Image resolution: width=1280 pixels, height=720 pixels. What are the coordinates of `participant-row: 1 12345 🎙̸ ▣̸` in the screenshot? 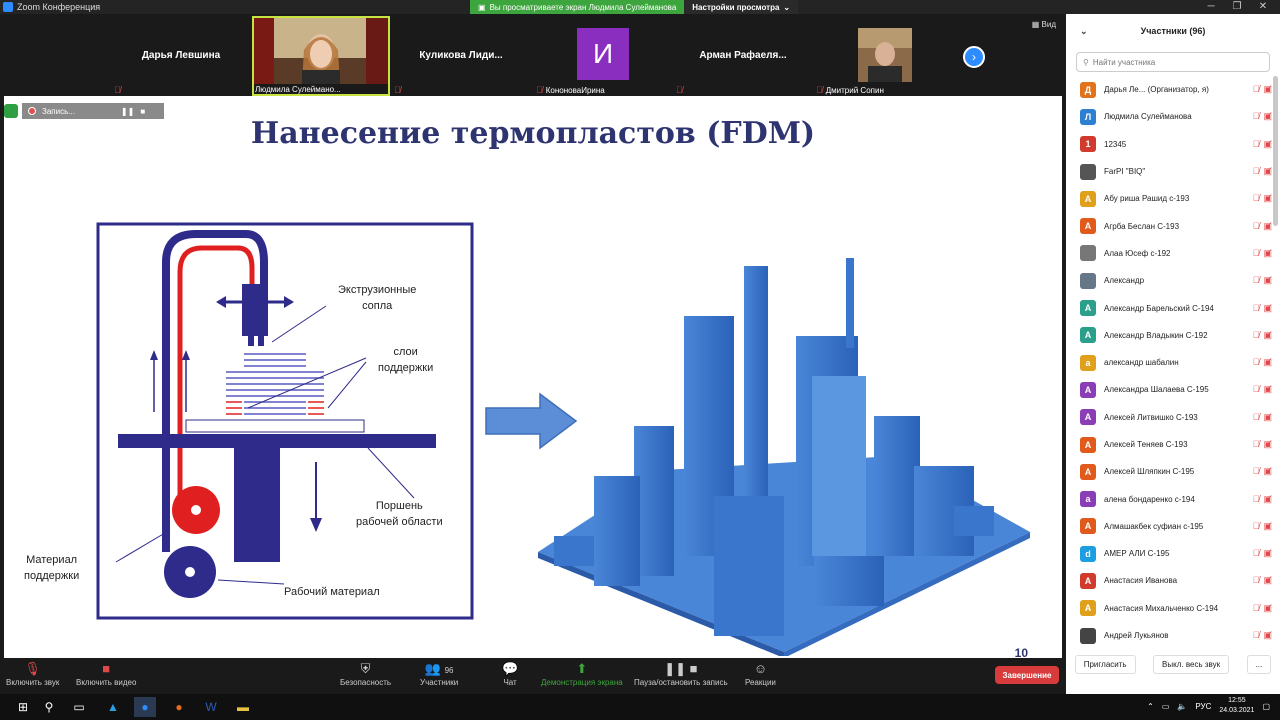 It's located at (1170, 144).